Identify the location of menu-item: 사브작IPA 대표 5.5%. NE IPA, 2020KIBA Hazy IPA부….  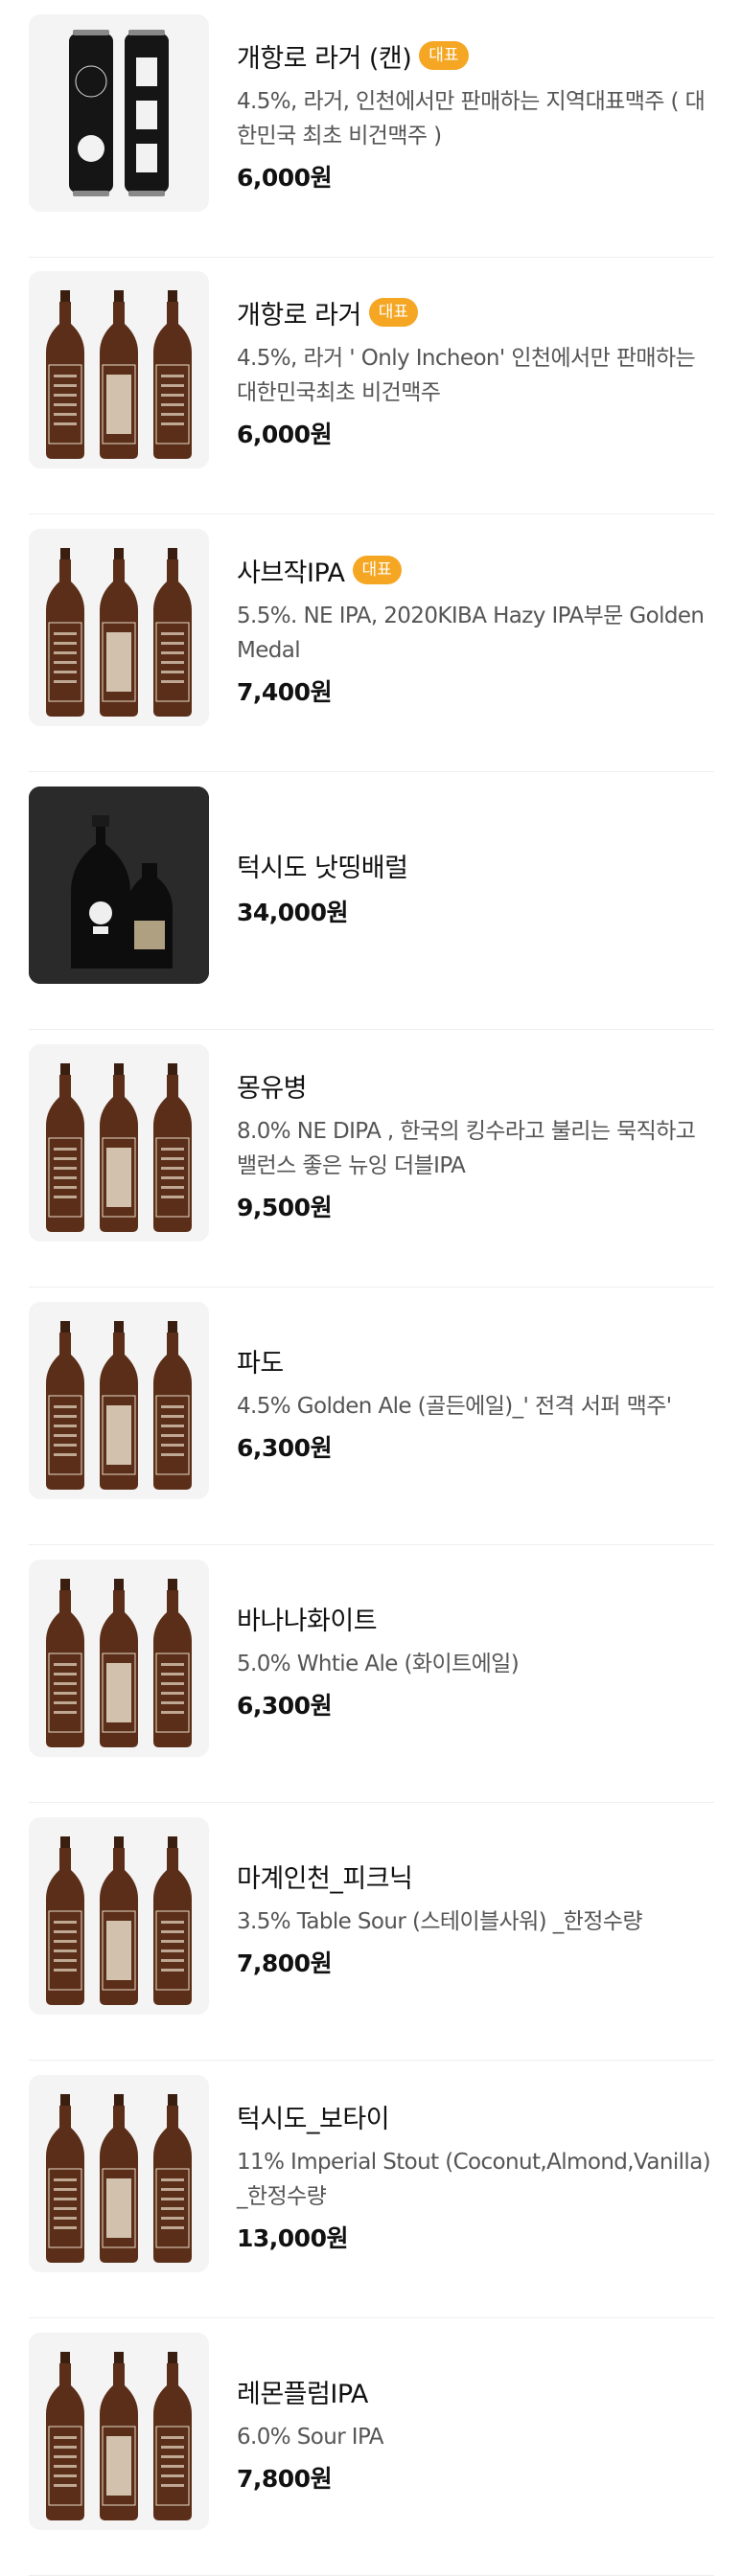
(371, 643).